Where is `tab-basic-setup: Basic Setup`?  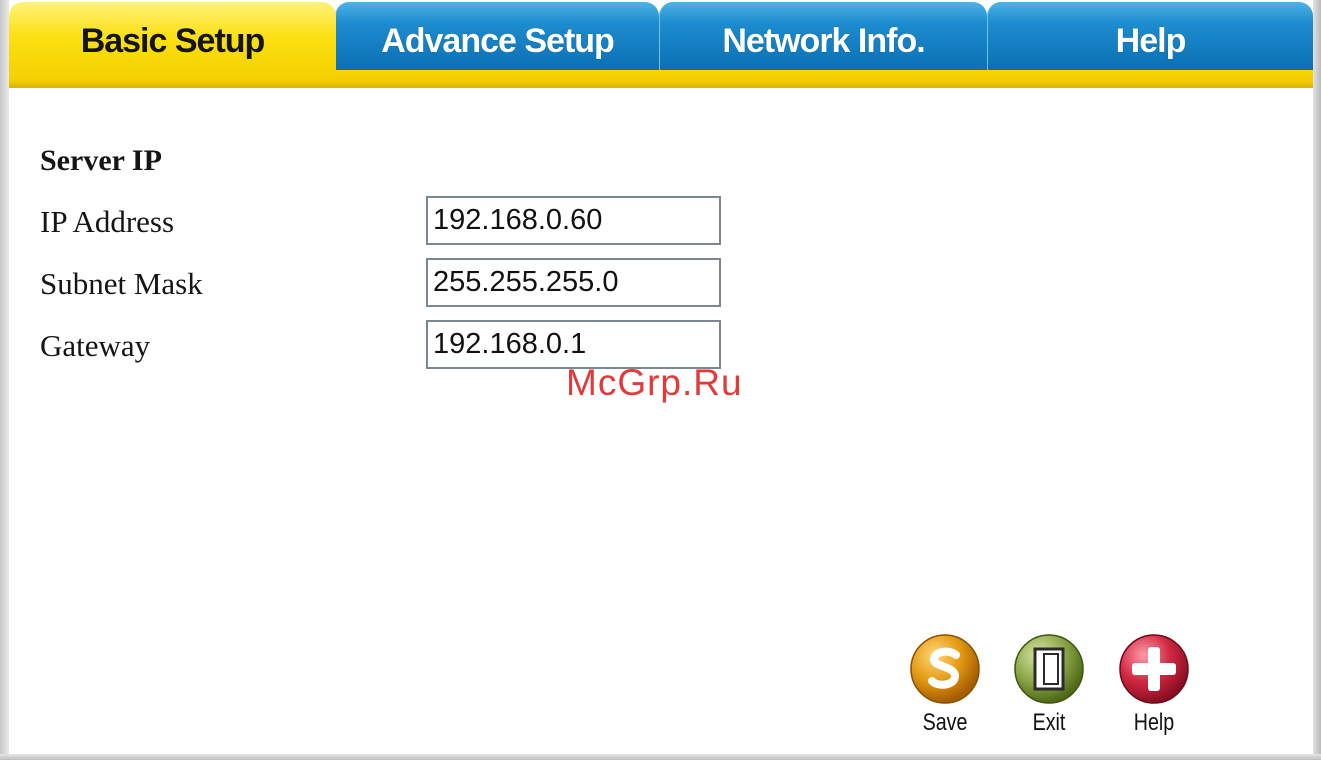 tab-basic-setup: Basic Setup is located at coordinates (172, 41).